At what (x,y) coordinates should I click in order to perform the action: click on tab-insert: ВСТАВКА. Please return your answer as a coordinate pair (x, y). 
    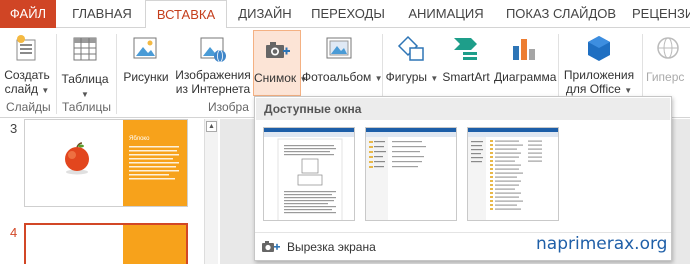
    Looking at the image, I should click on (186, 14).